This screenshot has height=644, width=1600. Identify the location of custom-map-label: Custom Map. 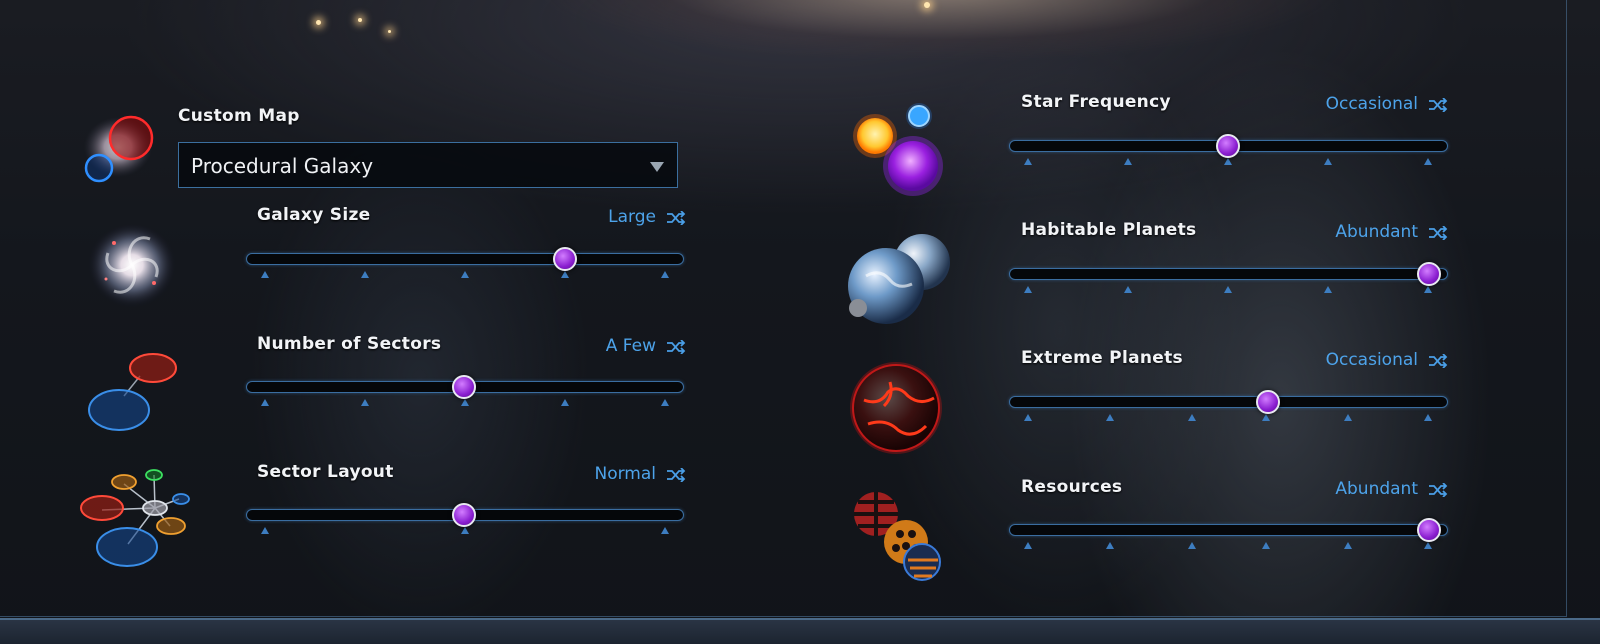
(239, 116).